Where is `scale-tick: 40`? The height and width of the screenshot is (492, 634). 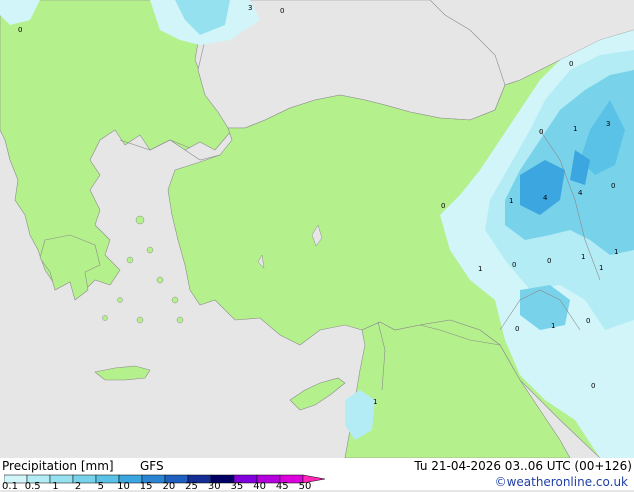 scale-tick: 40 is located at coordinates (259, 486).